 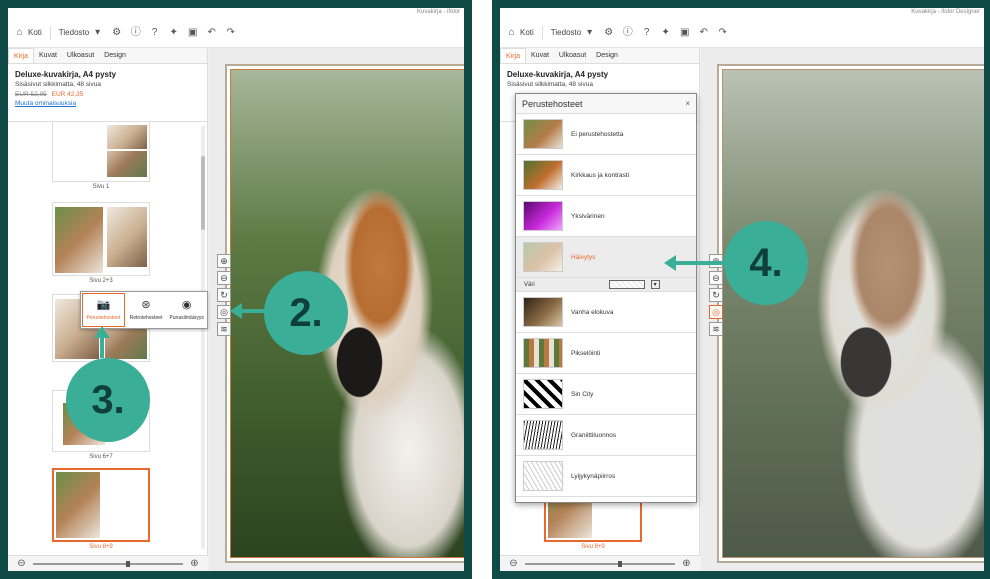 What do you see at coordinates (694, 263) in the screenshot?
I see `arrow-to-fade-effect` at bounding box center [694, 263].